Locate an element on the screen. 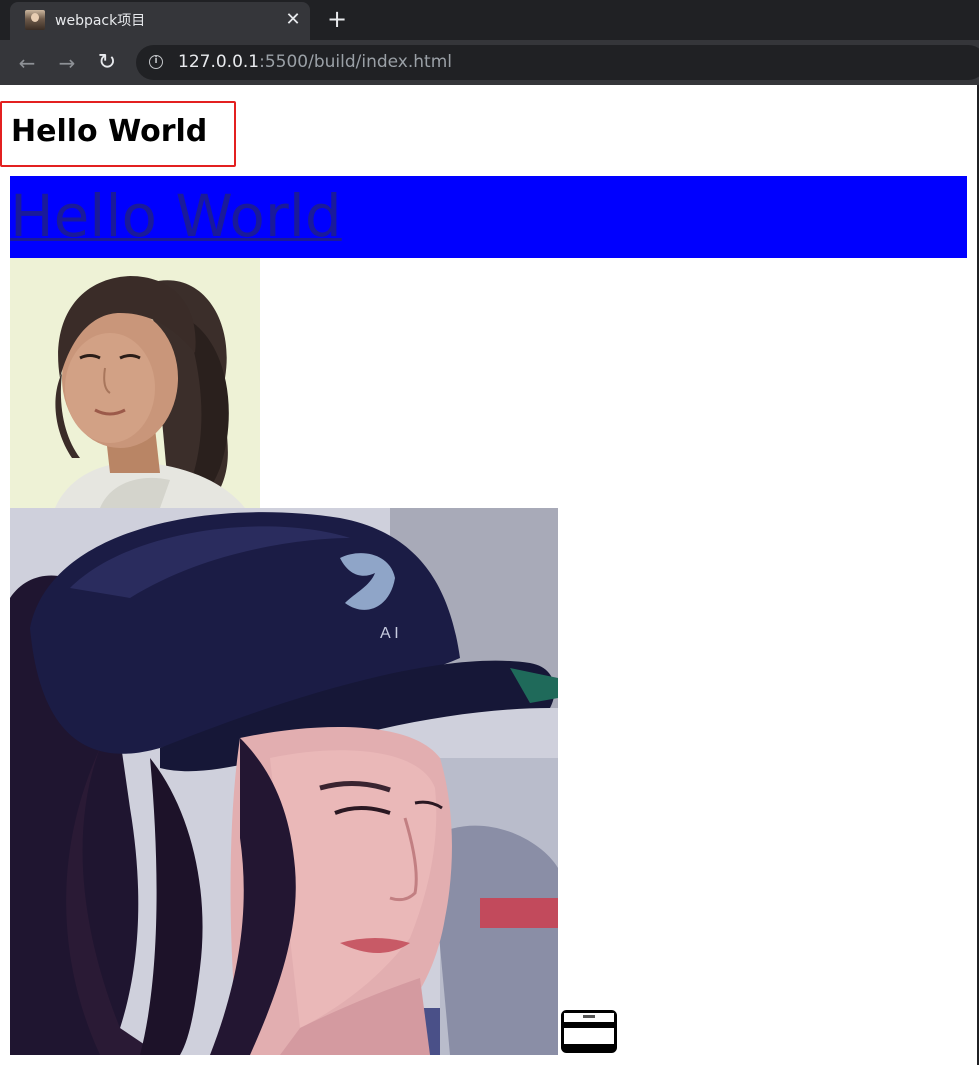  cap-logo-letters: A I is located at coordinates (389, 633).